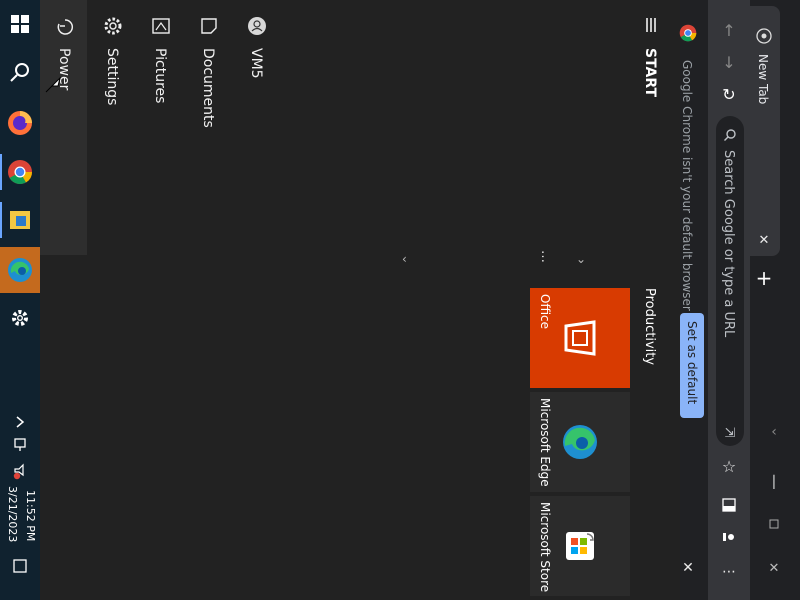  Describe the element at coordinates (256, 63) in the screenshot. I see `start-user-label: VM5` at that location.